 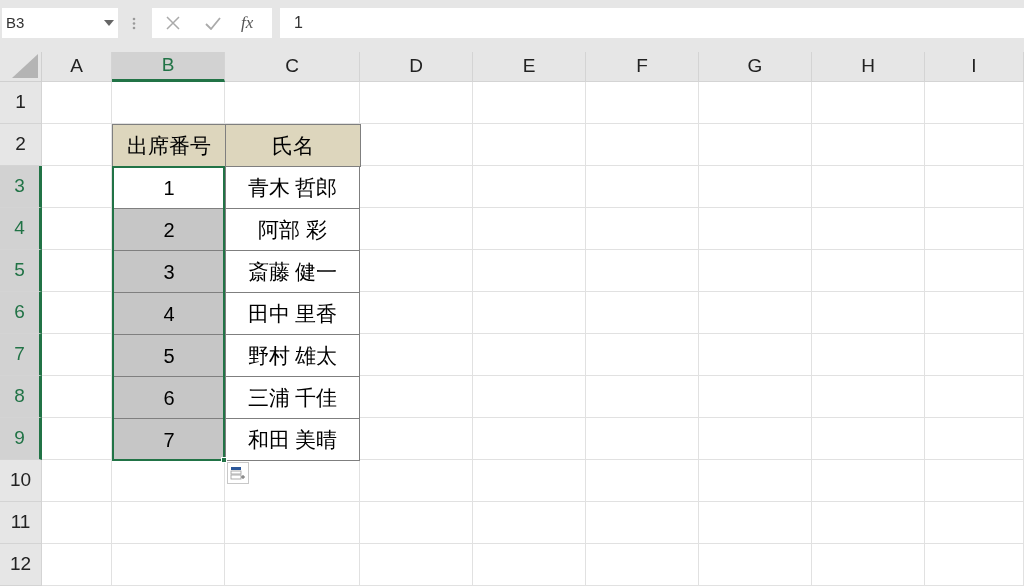 I want to click on row-header: 1, so click(x=21, y=103).